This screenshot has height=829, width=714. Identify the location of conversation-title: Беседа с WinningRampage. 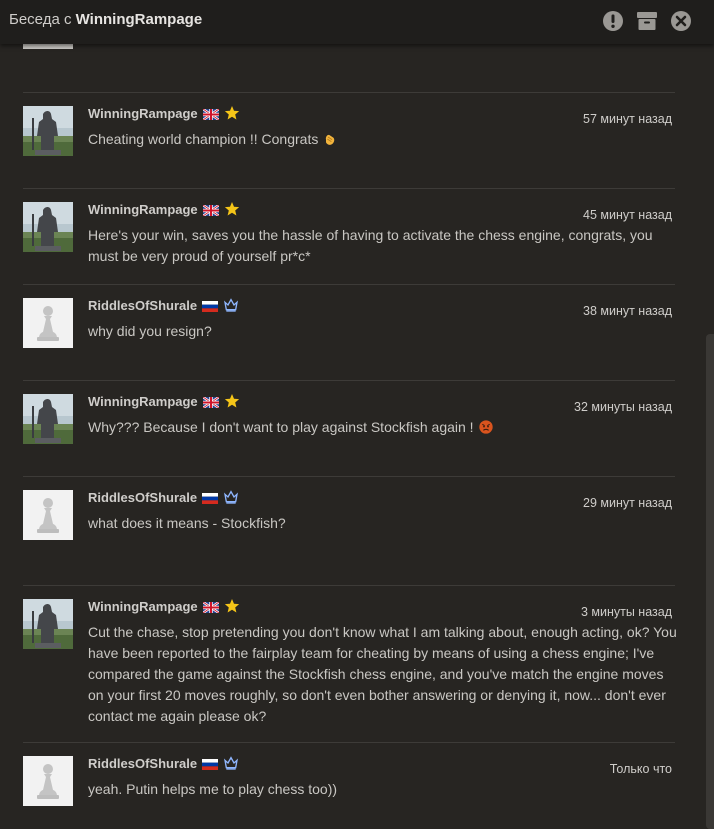
(105, 19).